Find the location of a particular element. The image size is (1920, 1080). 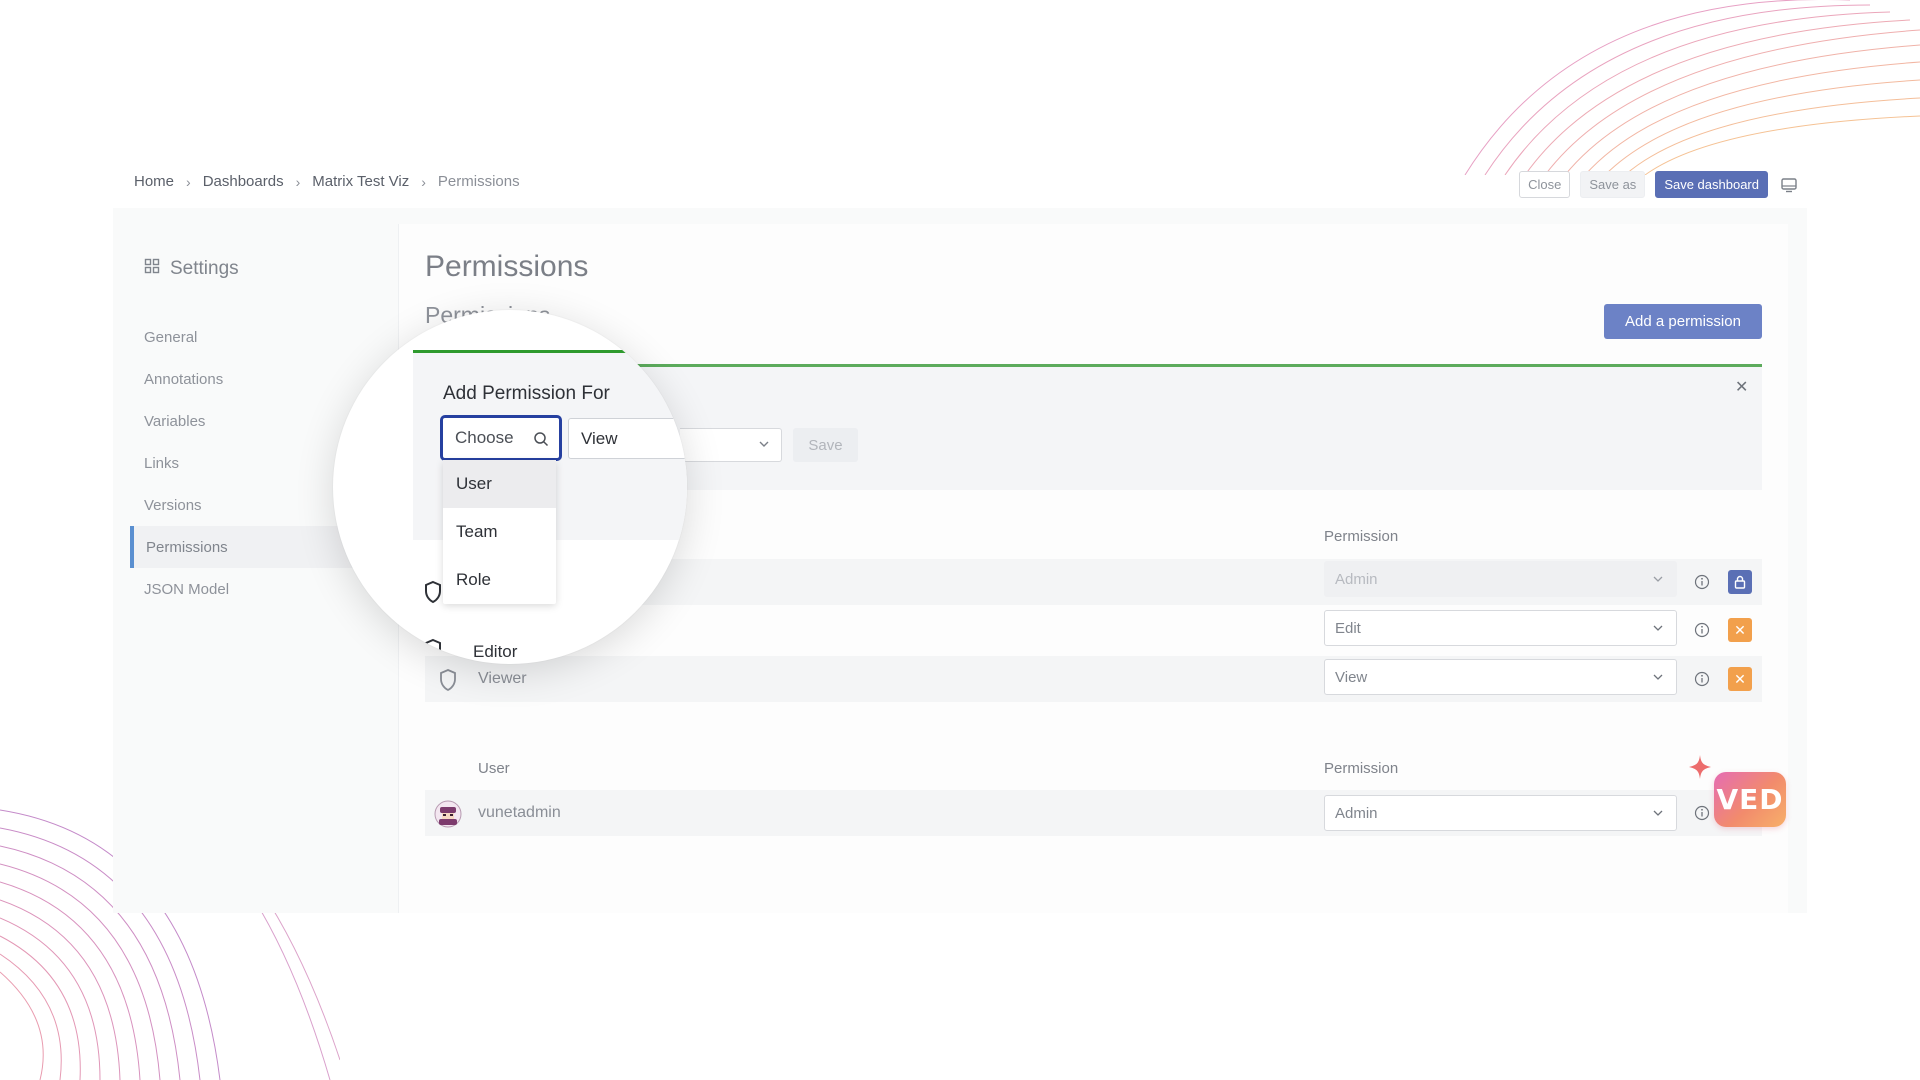

permission-type-dropdown: User Team Role is located at coordinates (499, 532).